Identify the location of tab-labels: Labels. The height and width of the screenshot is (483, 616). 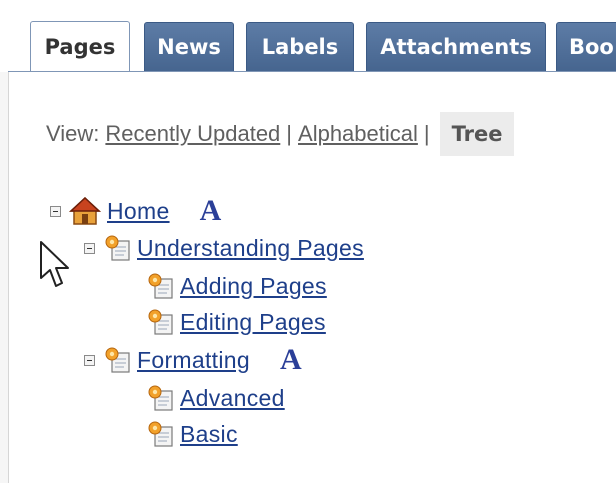
(300, 46).